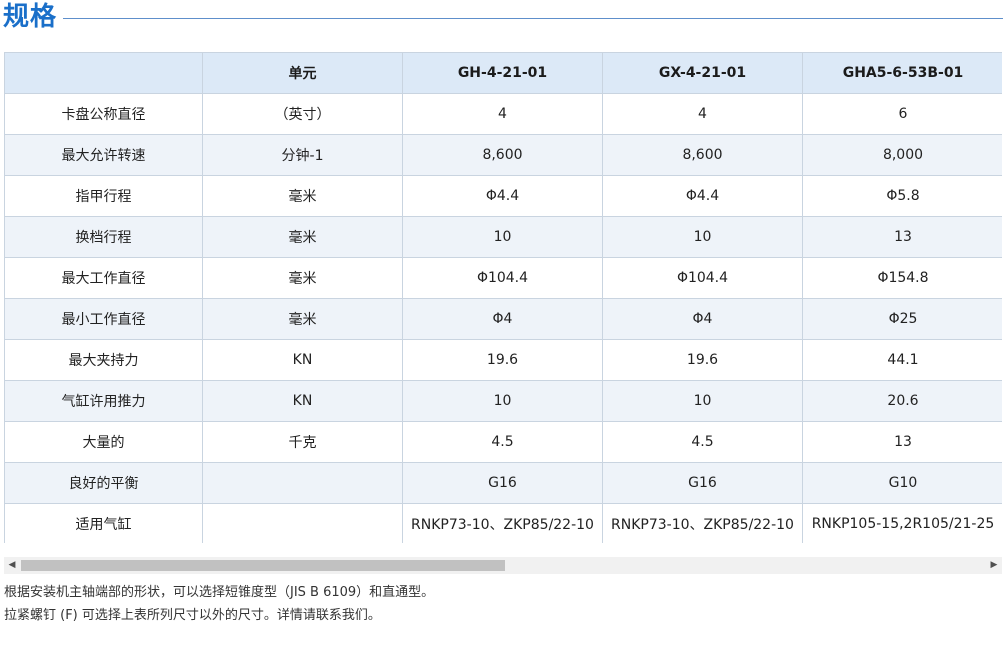 The image size is (1003, 646). Describe the element at coordinates (902, 401) in the screenshot. I see `model-3-cell: 20.6` at that location.